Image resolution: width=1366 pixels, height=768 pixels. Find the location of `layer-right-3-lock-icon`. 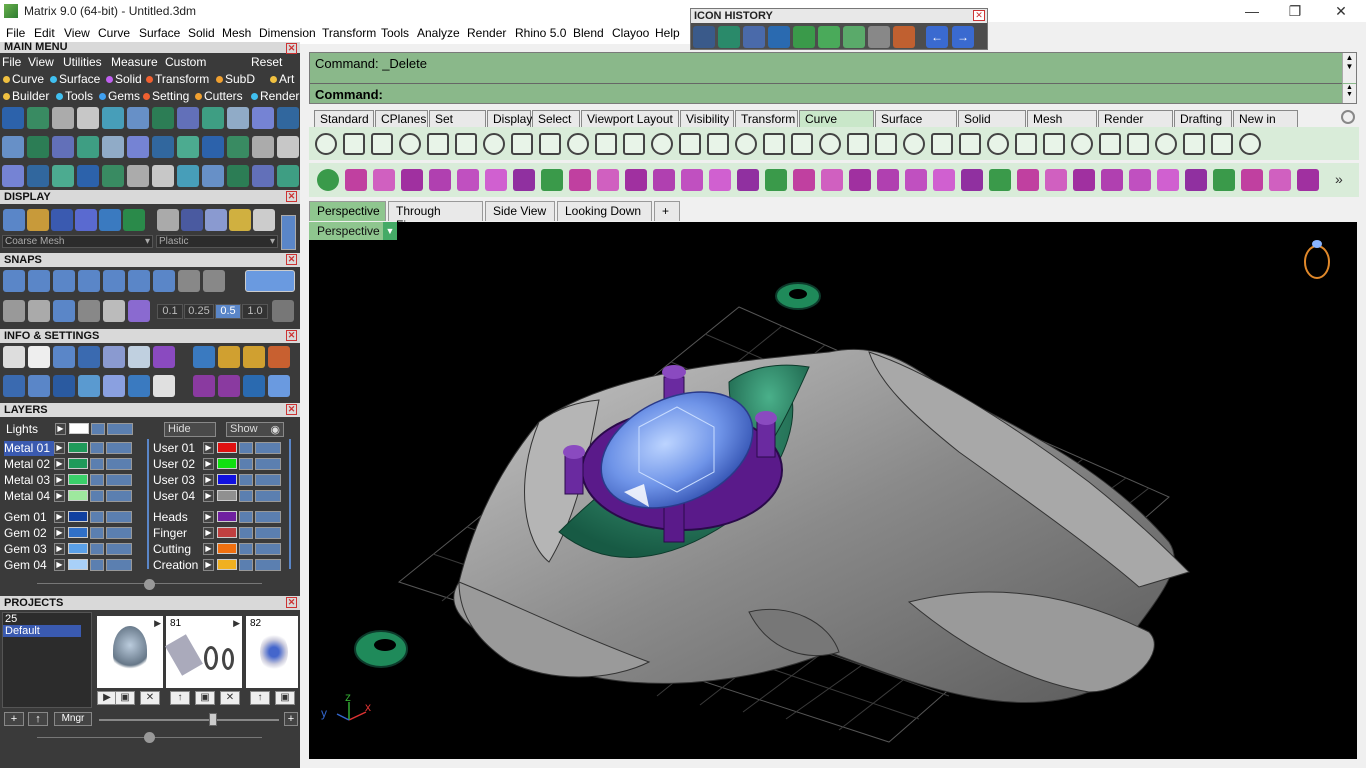

layer-right-3-lock-icon is located at coordinates (246, 496).